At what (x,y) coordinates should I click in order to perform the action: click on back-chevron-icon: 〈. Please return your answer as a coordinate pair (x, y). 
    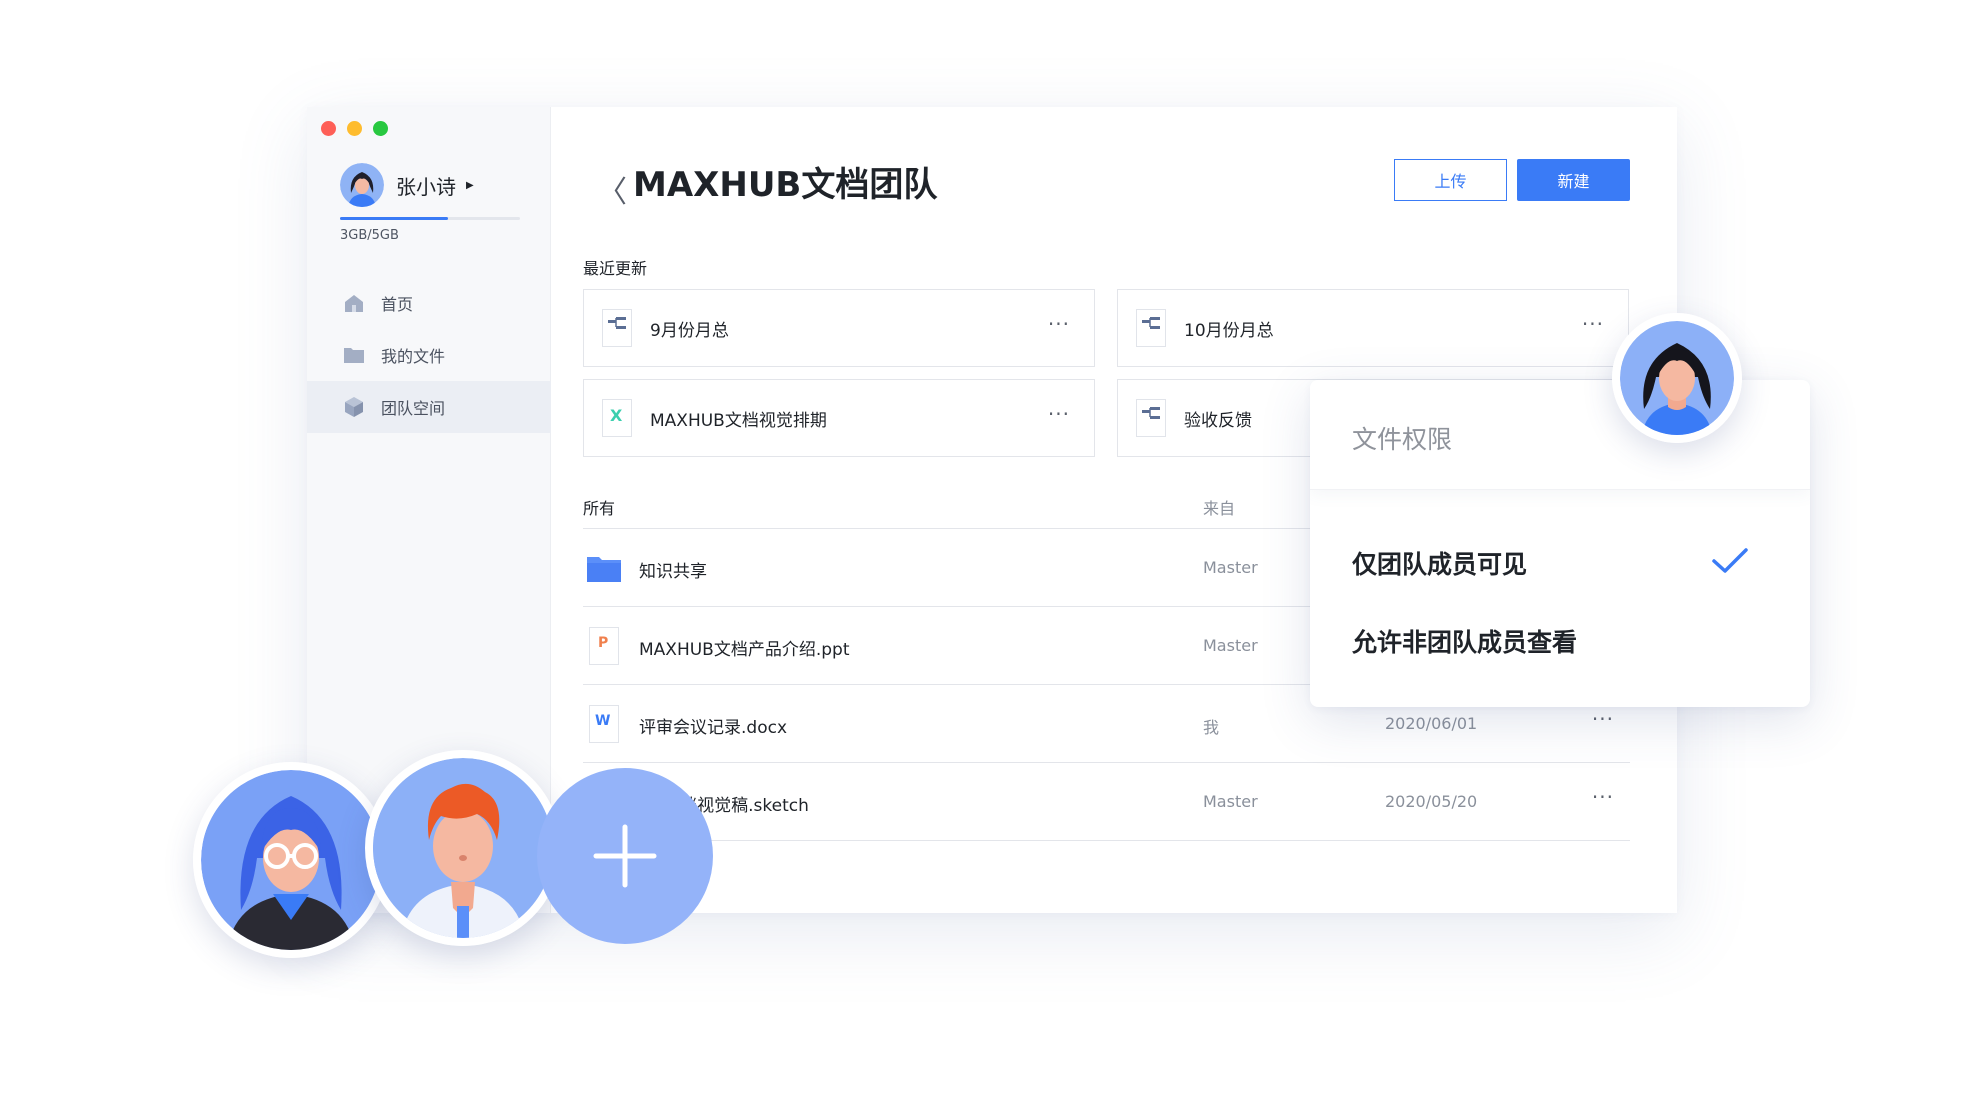
    Looking at the image, I should click on (612, 189).